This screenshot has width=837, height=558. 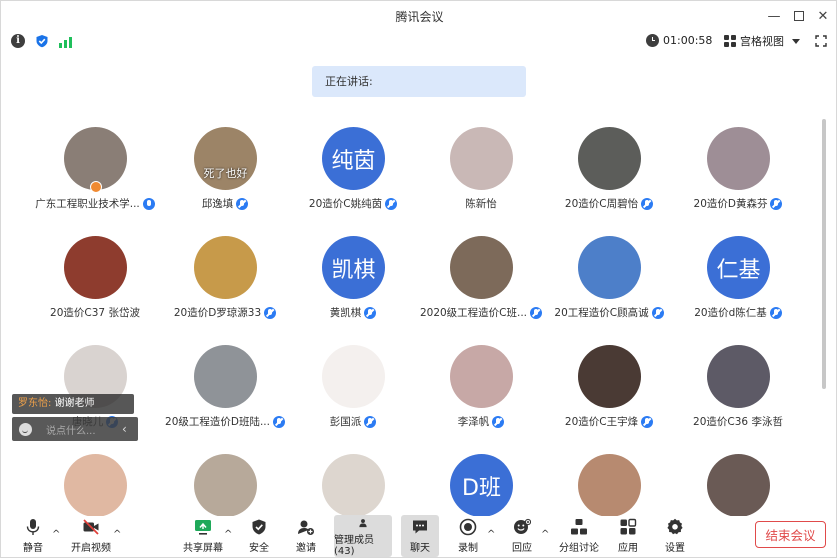 I want to click on grid-scrollbar, so click(x=824, y=254).